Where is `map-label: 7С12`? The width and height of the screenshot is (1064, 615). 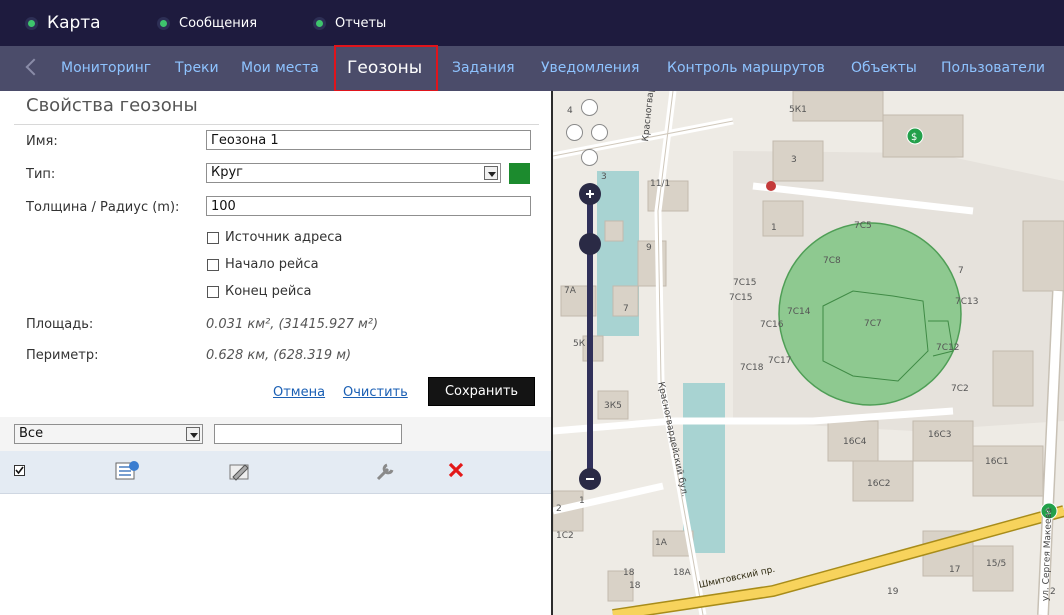
map-label: 7С12 is located at coordinates (948, 348).